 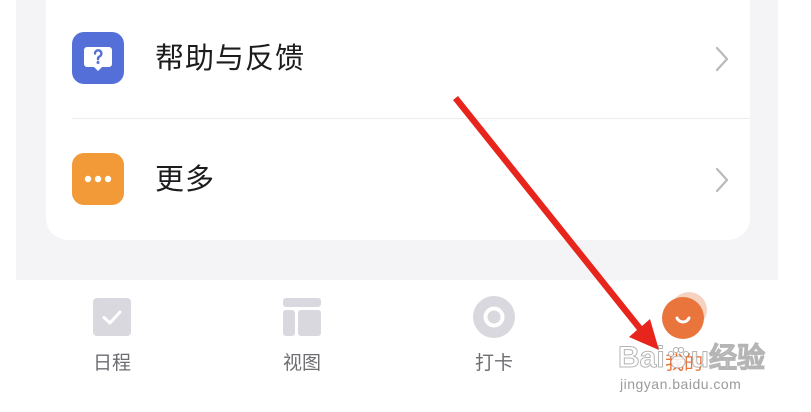 What do you see at coordinates (301, 363) in the screenshot?
I see `tab-label: 视图` at bounding box center [301, 363].